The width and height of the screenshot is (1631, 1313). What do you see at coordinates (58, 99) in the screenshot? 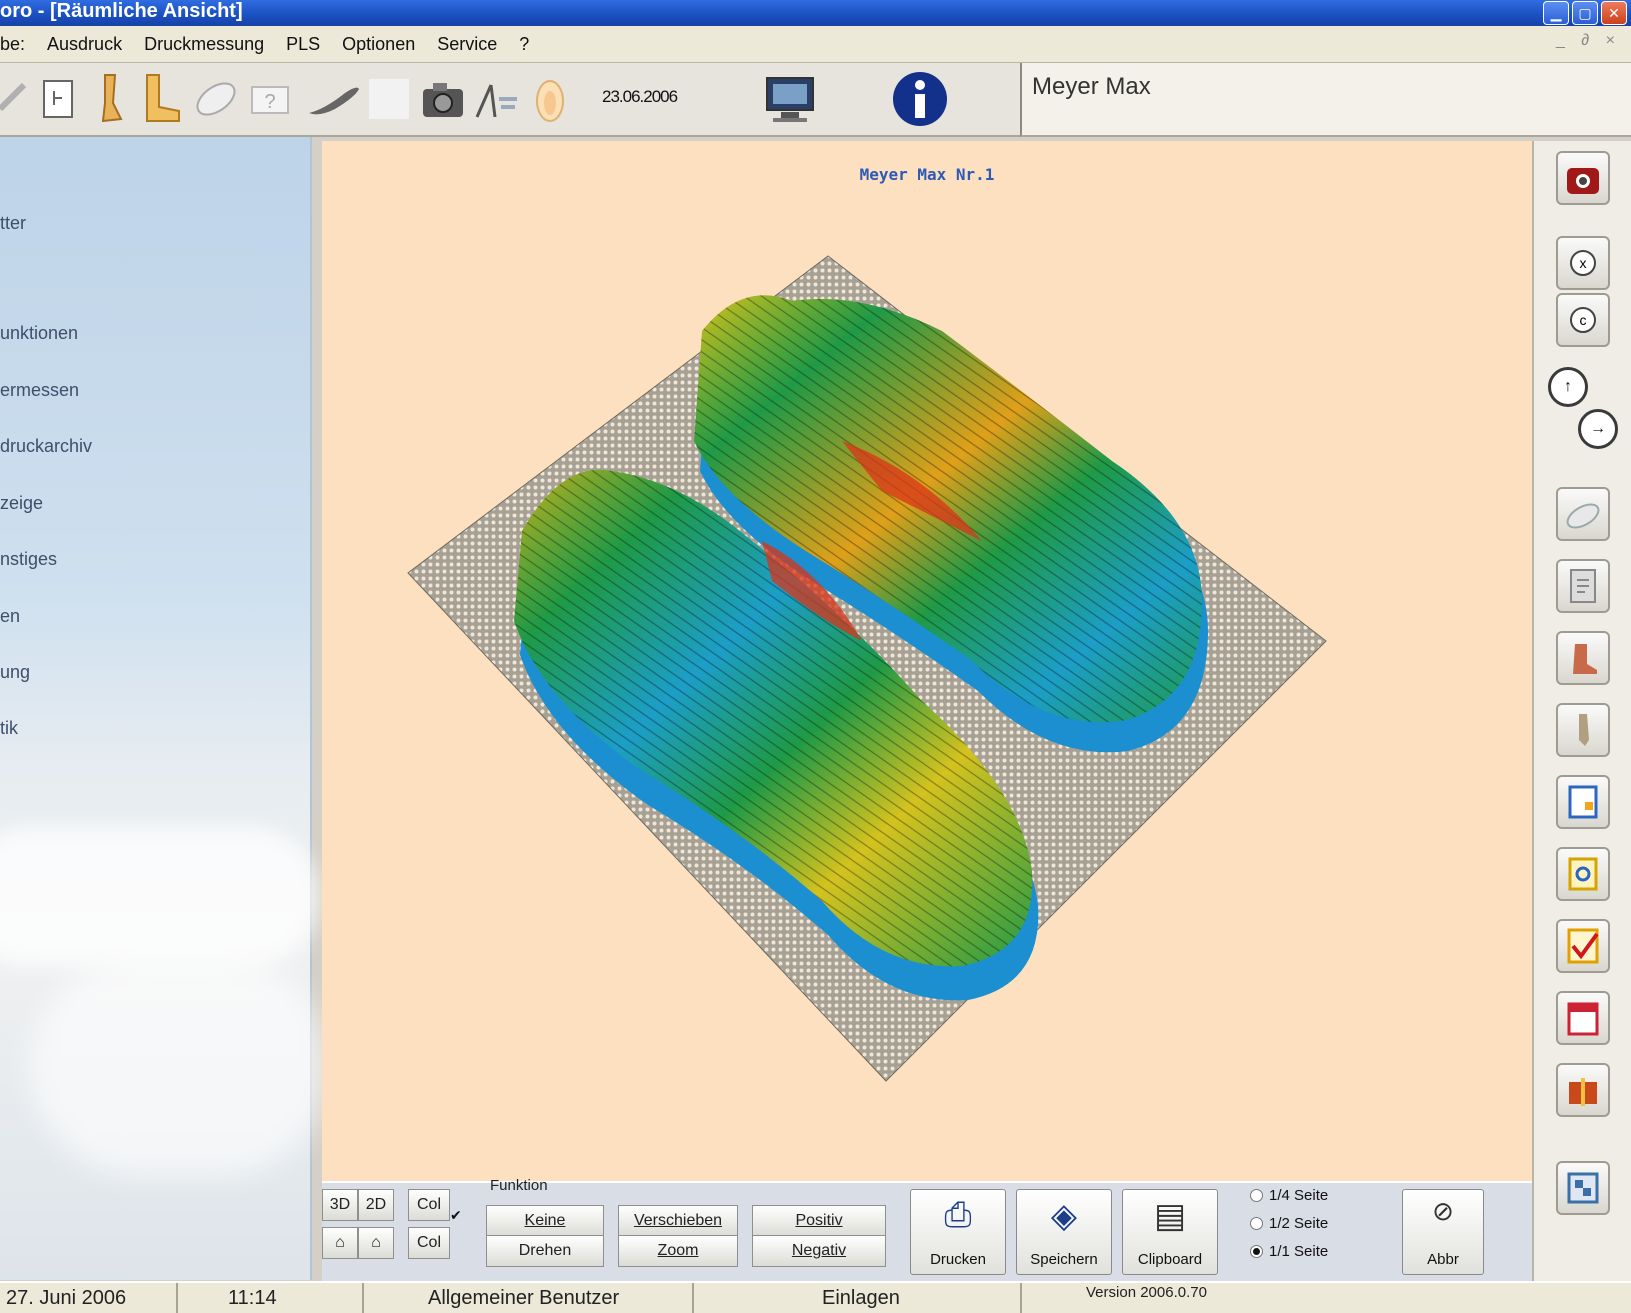
I see `foot-blueprint-icon` at bounding box center [58, 99].